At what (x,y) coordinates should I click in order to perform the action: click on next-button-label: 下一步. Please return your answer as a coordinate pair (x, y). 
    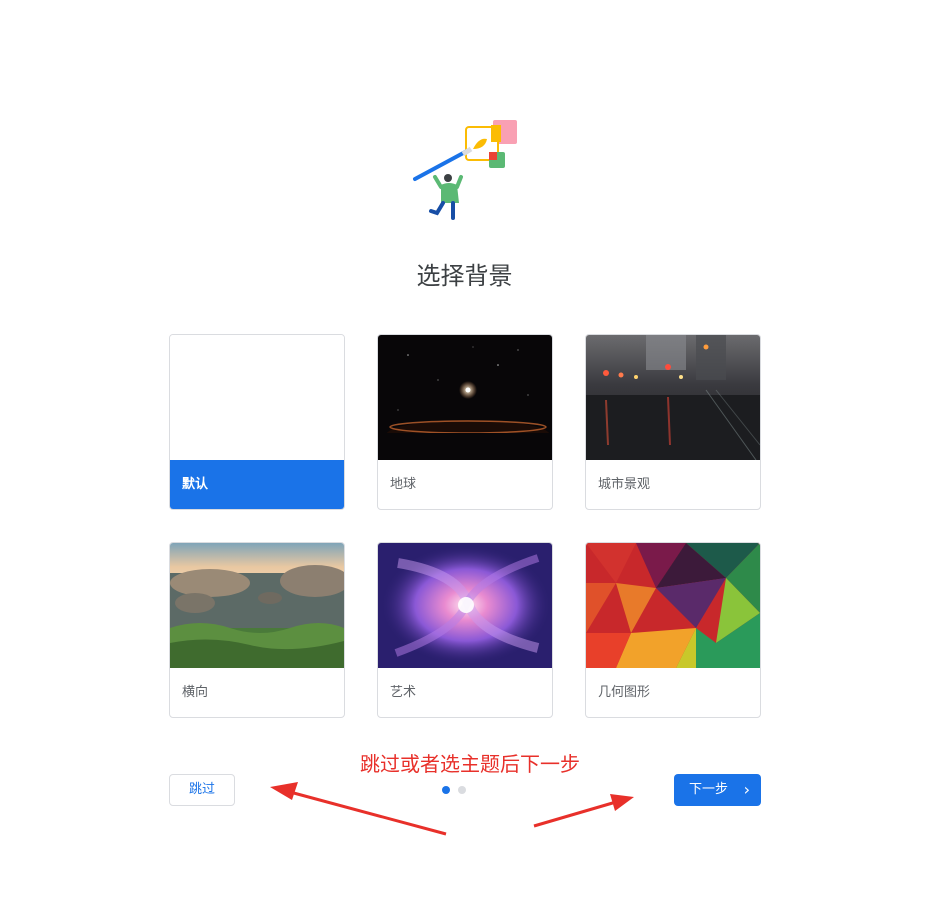
    Looking at the image, I should click on (709, 789).